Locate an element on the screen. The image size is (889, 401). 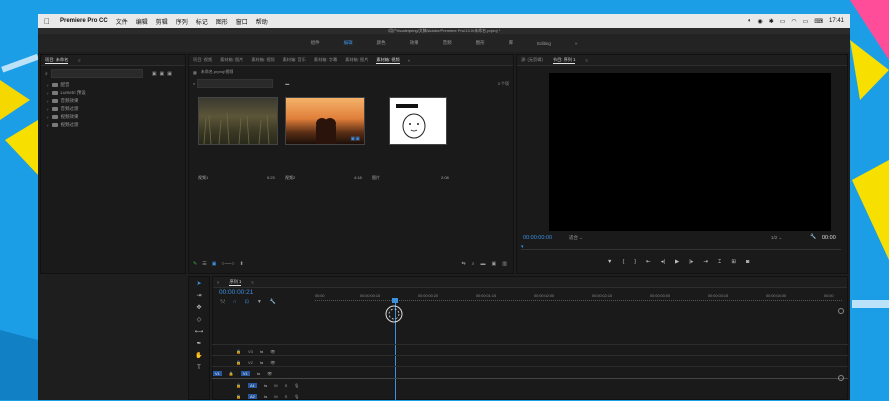
bin-search-input is located at coordinates (235, 83).